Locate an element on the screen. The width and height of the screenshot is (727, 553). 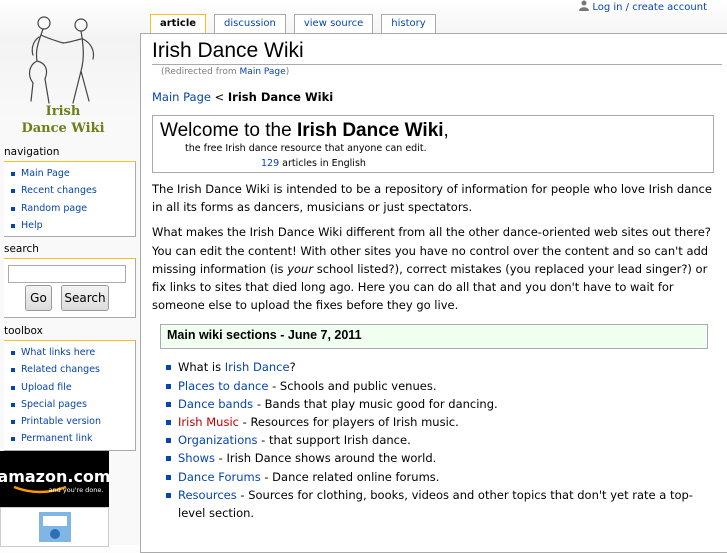
breadcrumb-current: Irish Dance Wiki is located at coordinates (280, 97).